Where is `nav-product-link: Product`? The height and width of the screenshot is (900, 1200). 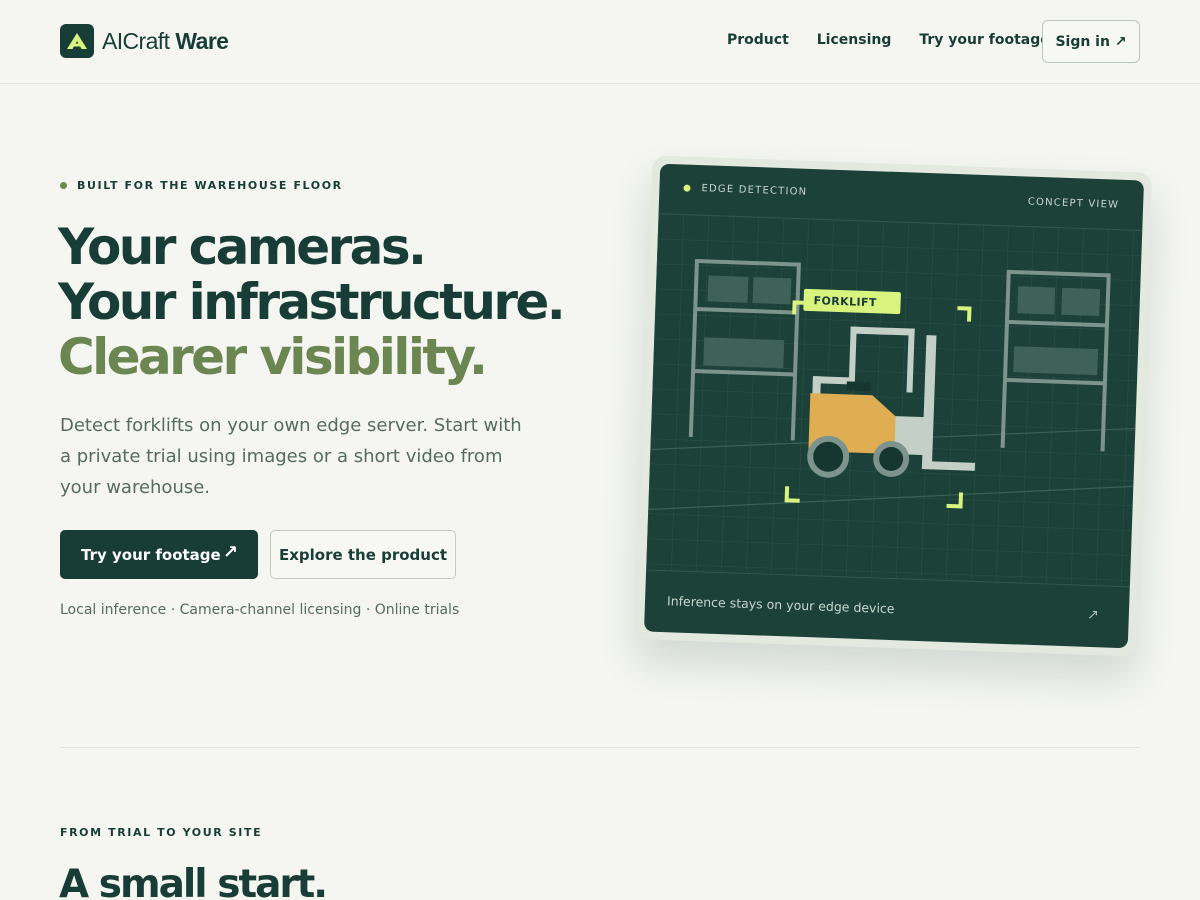
nav-product-link: Product is located at coordinates (758, 40).